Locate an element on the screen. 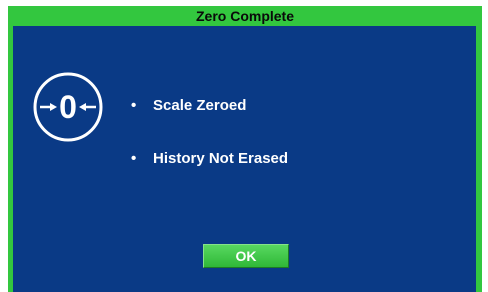 The width and height of the screenshot is (488, 292). message-text: History Not Erased is located at coordinates (221, 158).